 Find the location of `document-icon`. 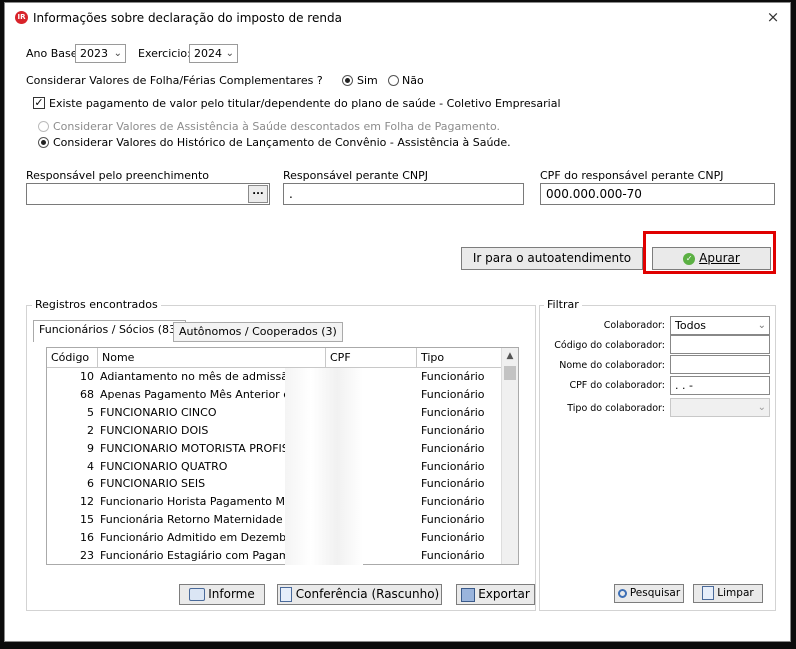

document-icon is located at coordinates (285, 594).